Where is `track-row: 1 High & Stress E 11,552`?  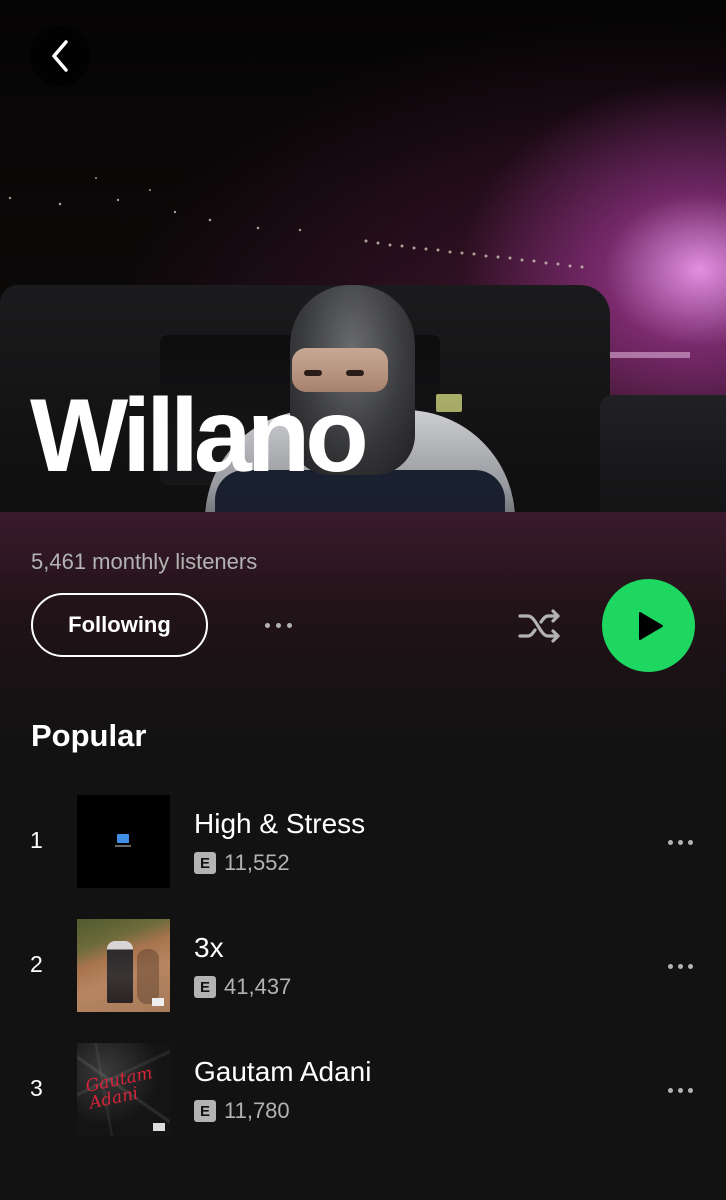
track-row: 1 High & Stress E 11,552 is located at coordinates (363, 842).